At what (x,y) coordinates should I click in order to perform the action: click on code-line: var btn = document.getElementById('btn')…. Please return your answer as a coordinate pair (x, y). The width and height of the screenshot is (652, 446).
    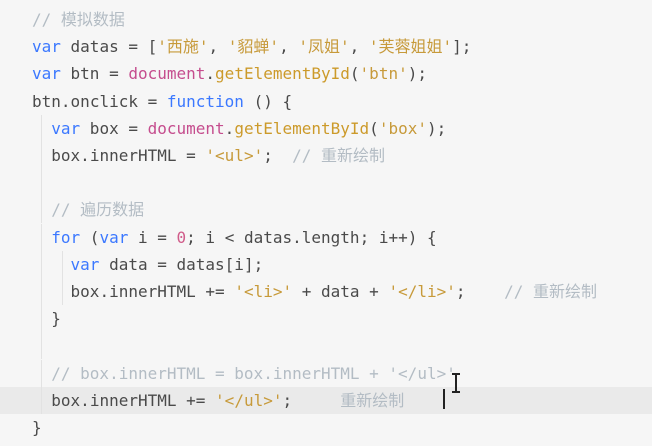
    Looking at the image, I should click on (326, 73).